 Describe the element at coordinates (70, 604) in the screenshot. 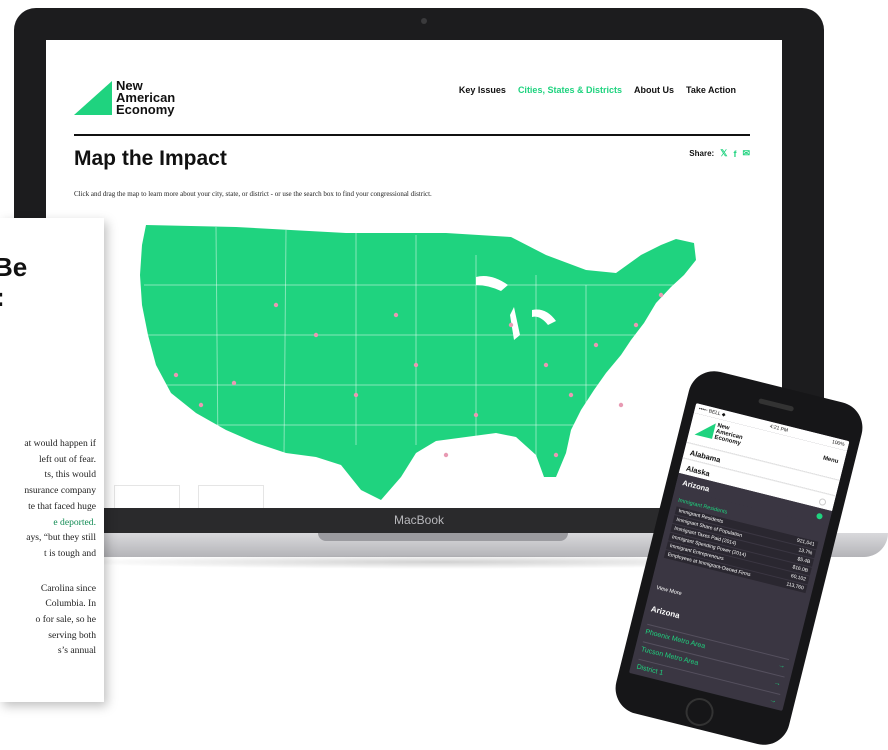

I see `article-line: Columbia. In` at that location.